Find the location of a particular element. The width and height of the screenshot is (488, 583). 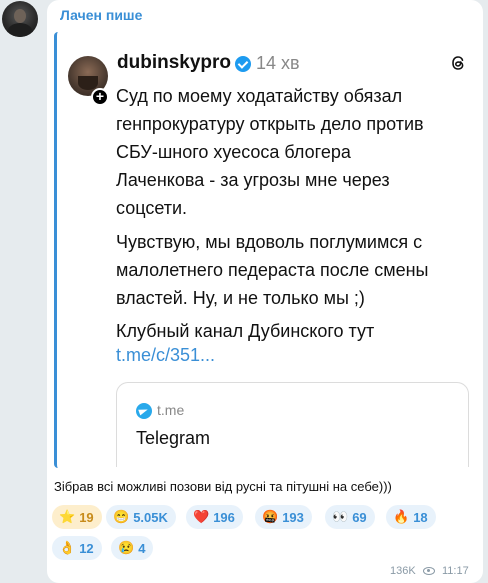

eyes-emoji-icon: 👀 is located at coordinates (340, 516).